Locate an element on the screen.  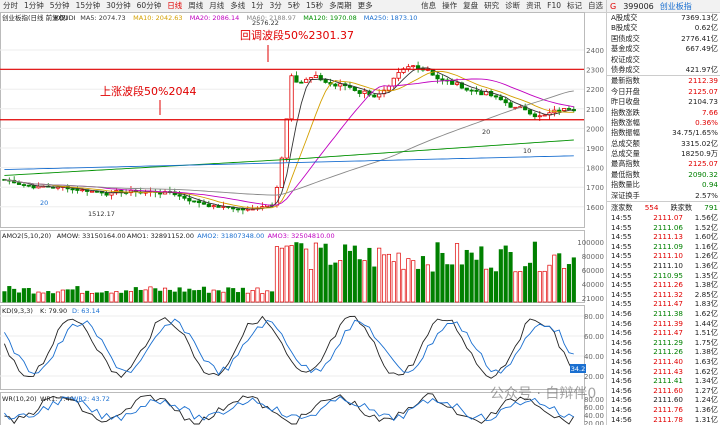
period-tab-4: 30分钟 is located at coordinates (118, 6).